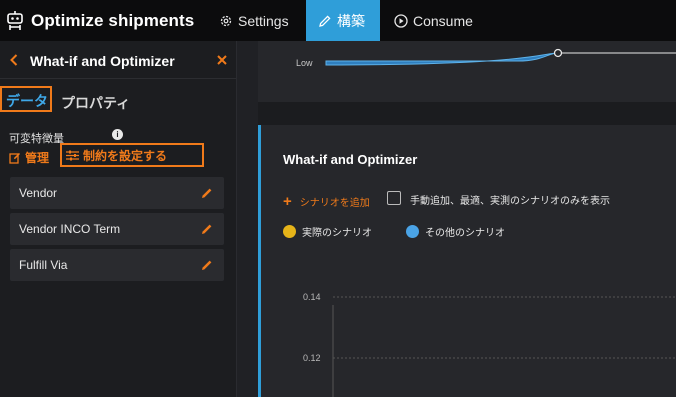  I want to click on close-icon, so click(222, 60).